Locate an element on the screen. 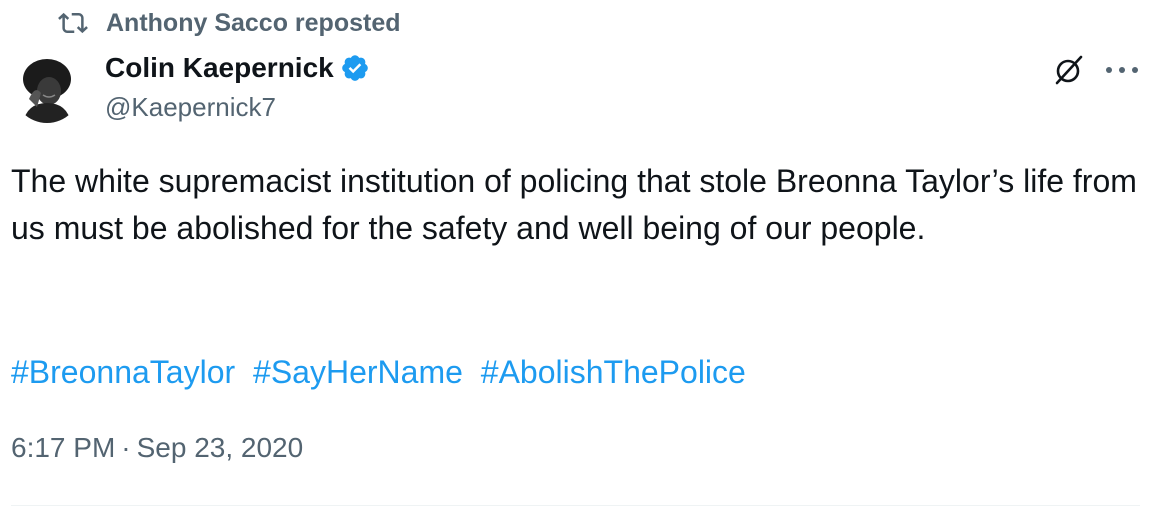 This screenshot has width=1154, height=509. author-display-name: Colin Kaepernick is located at coordinates (219, 68).